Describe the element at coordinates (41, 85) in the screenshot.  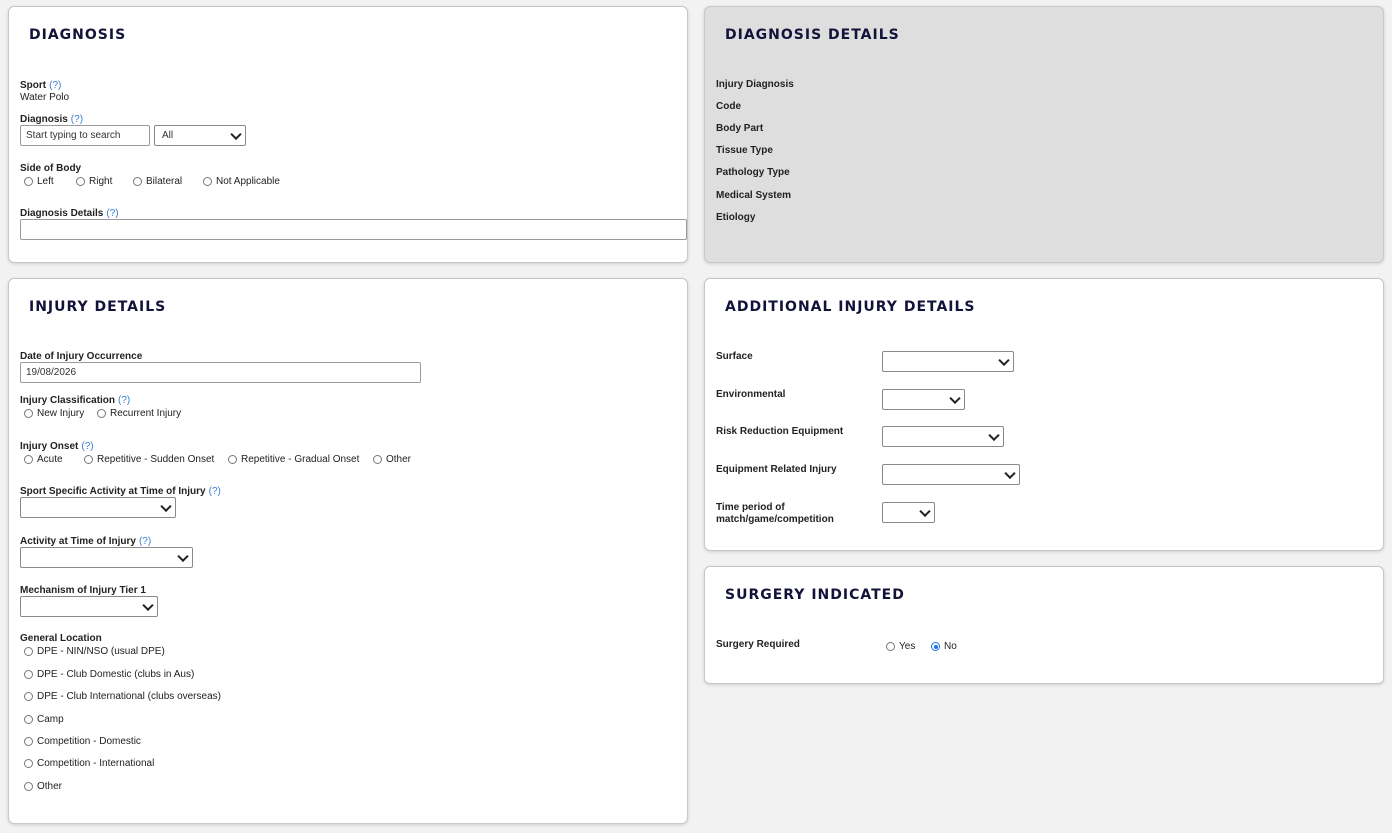
I see `sport-label: Sport (?)` at that location.